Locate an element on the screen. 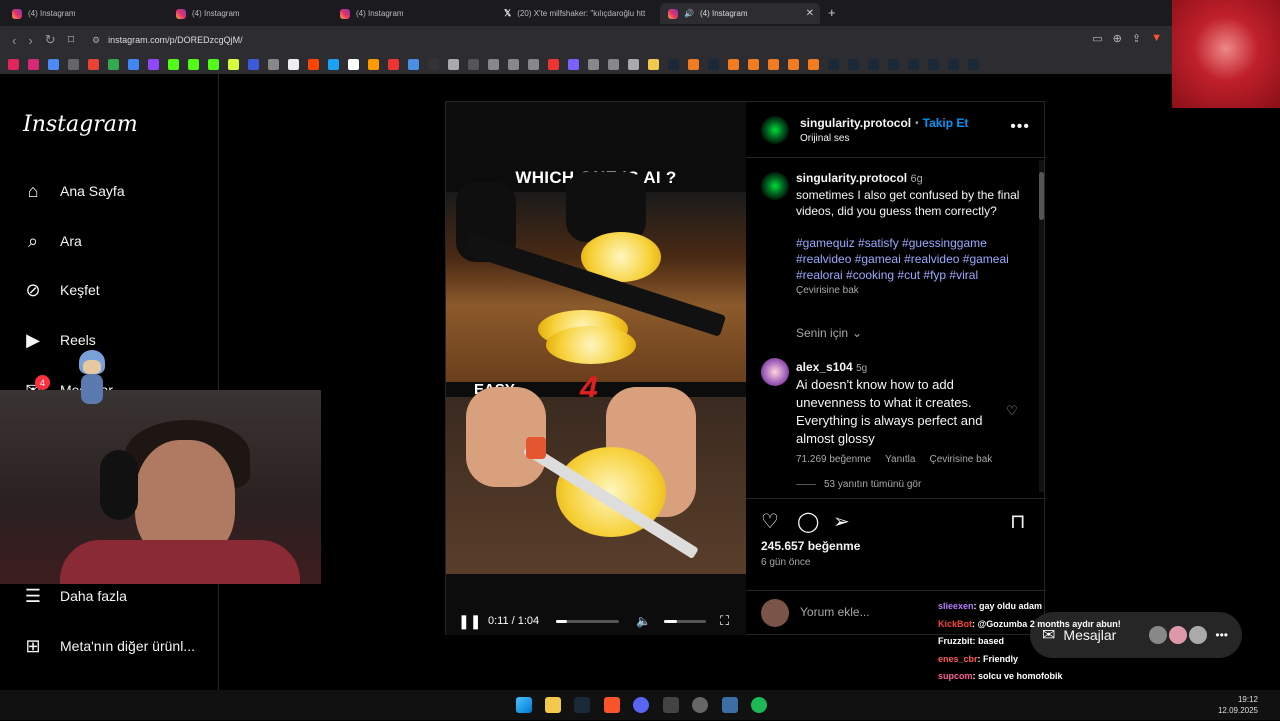  view-replies-link: 53 yanıtın tümünü gör is located at coordinates (872, 484).